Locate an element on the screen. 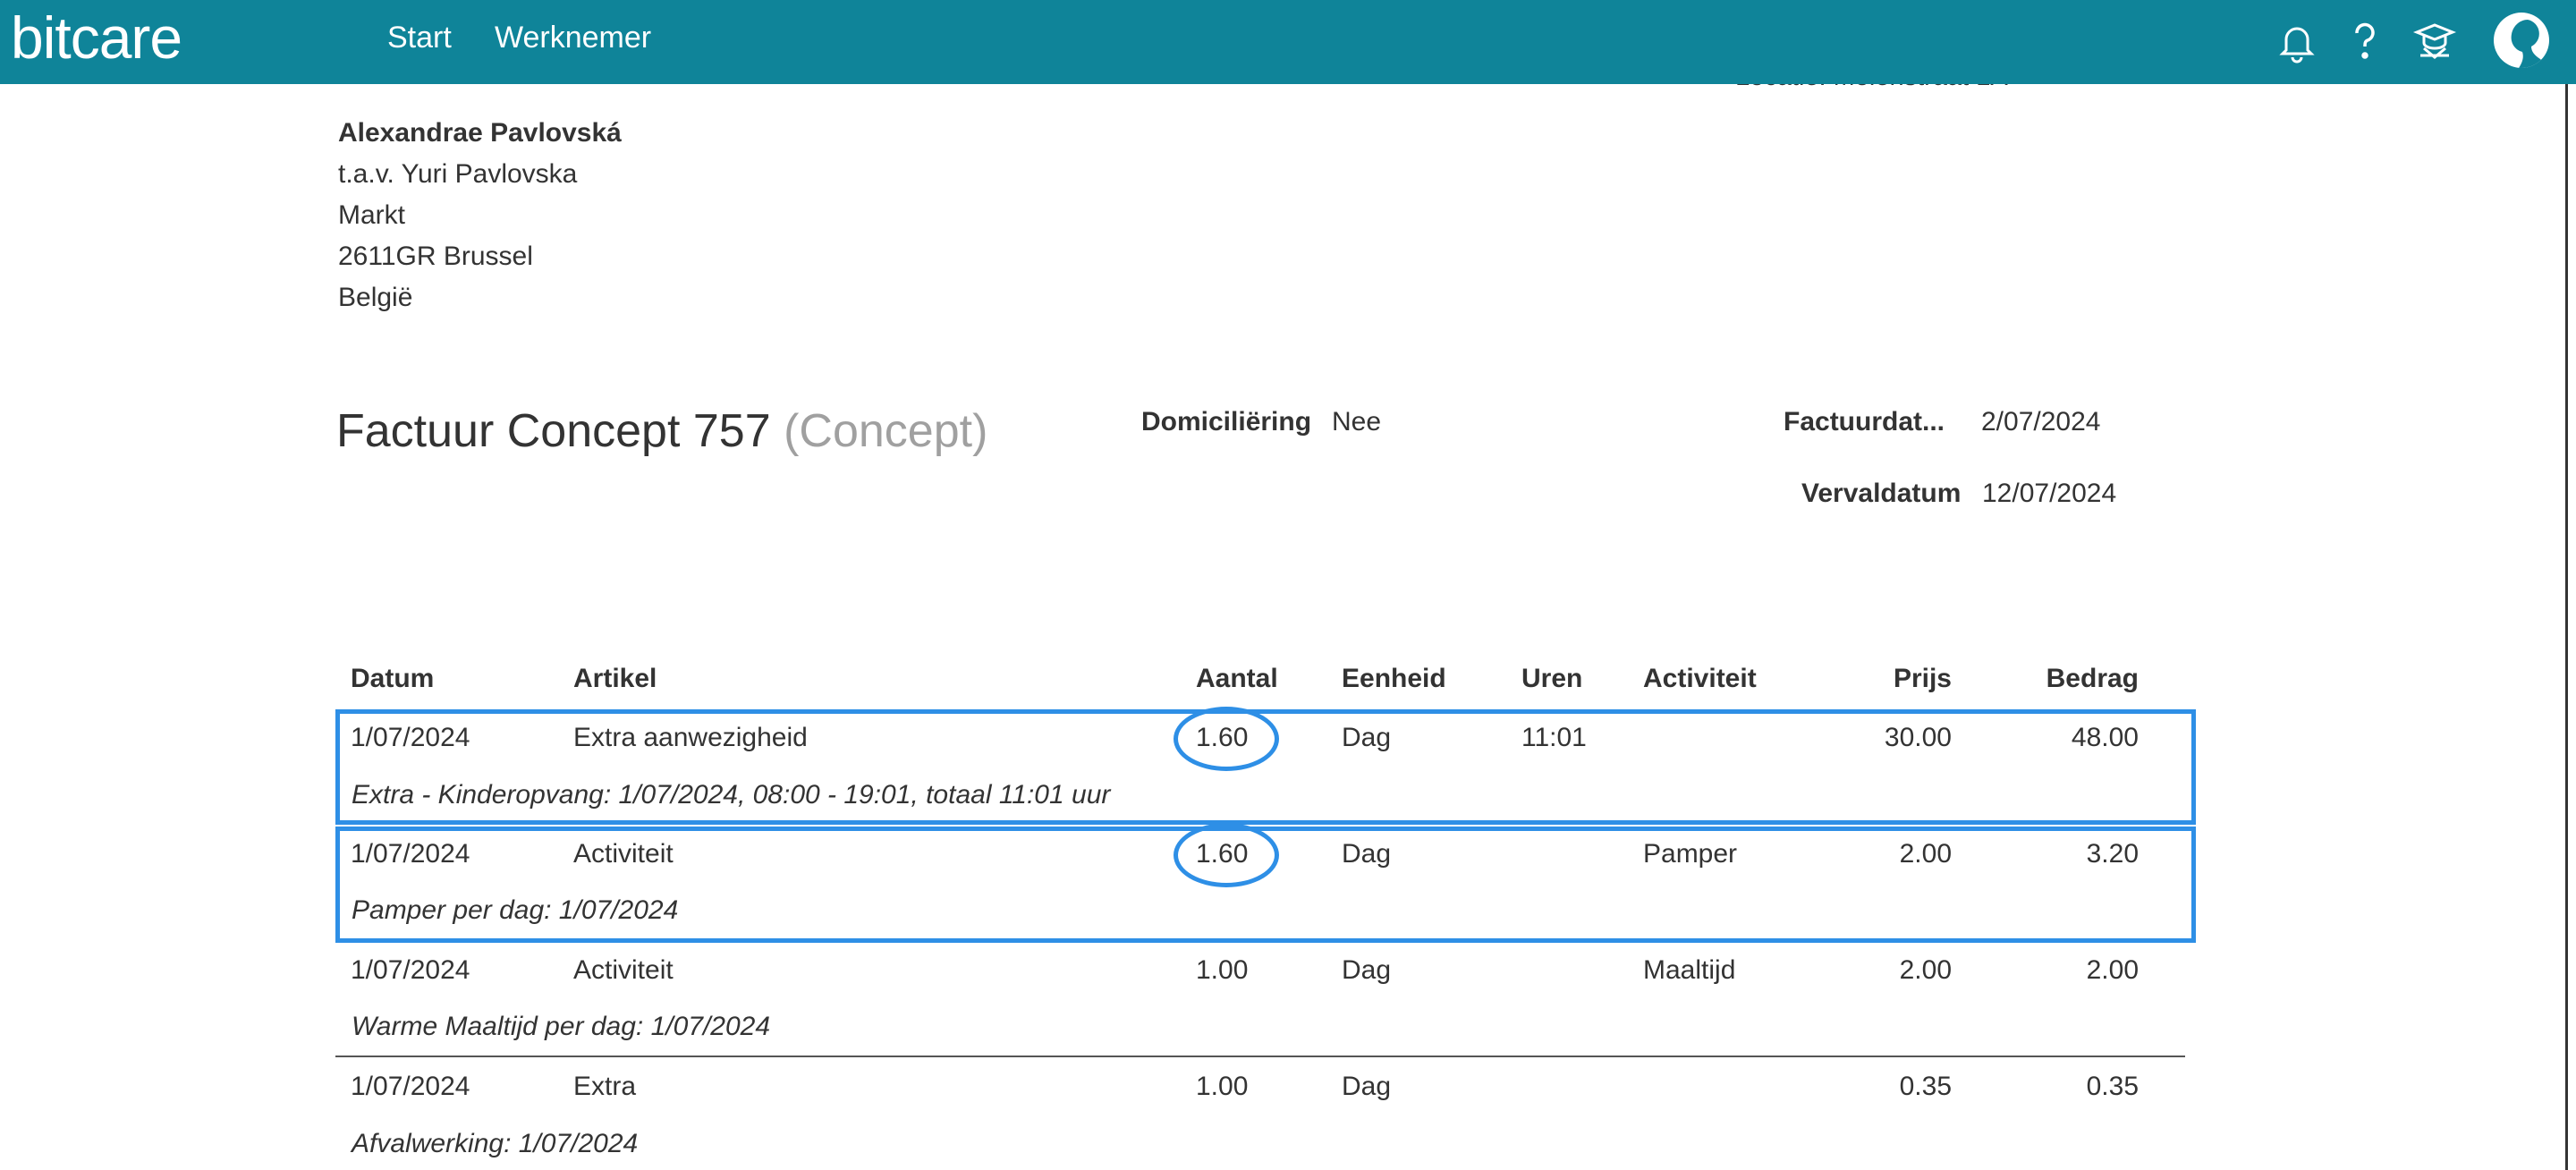 This screenshot has width=2576, height=1170. invoice-status: (Concept) is located at coordinates (886, 431).